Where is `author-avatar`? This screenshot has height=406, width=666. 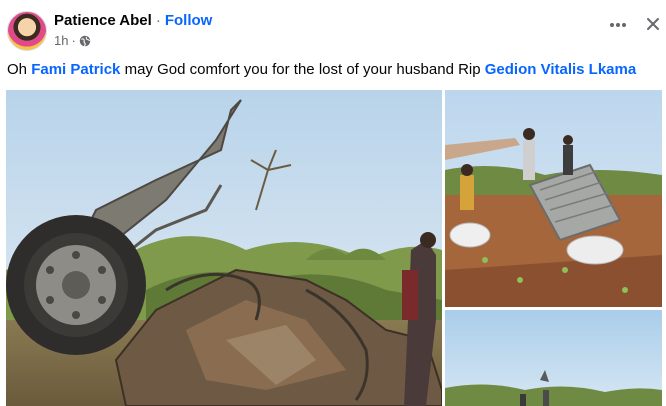 author-avatar is located at coordinates (27, 31).